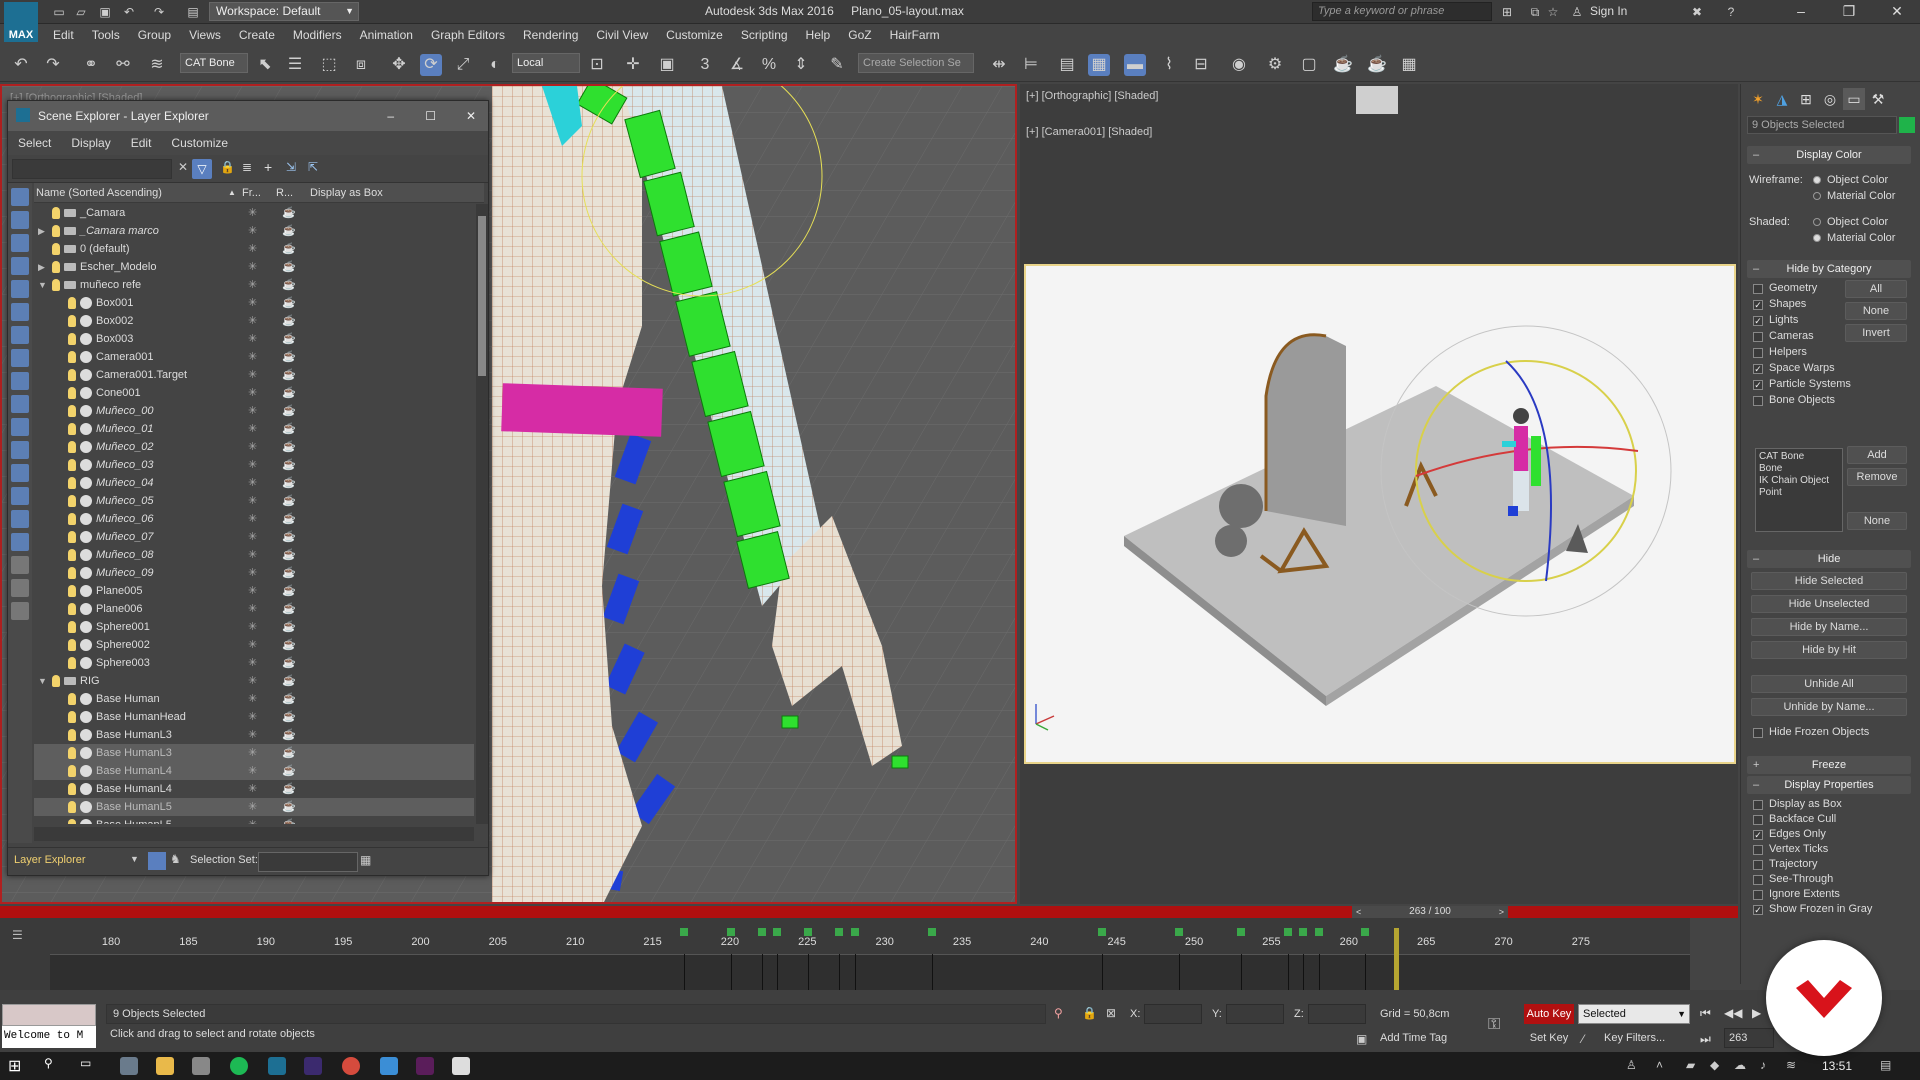 The height and width of the screenshot is (1080, 1920). Describe the element at coordinates (227, 167) in the screenshot. I see `lock-icon: 🔒` at that location.